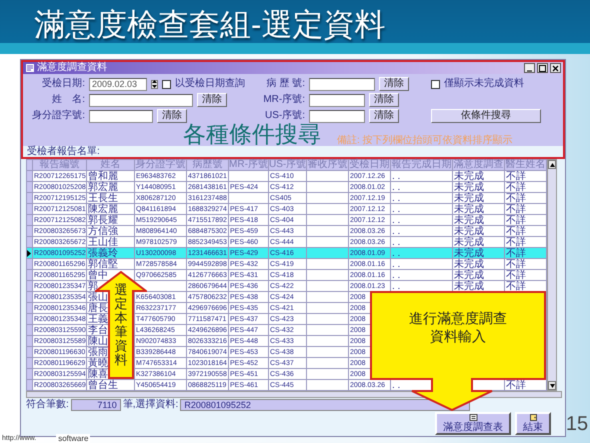 The height and width of the screenshot is (443, 590). Describe the element at coordinates (98, 352) in the screenshot. I see `table-cell: 張雨` at that location.